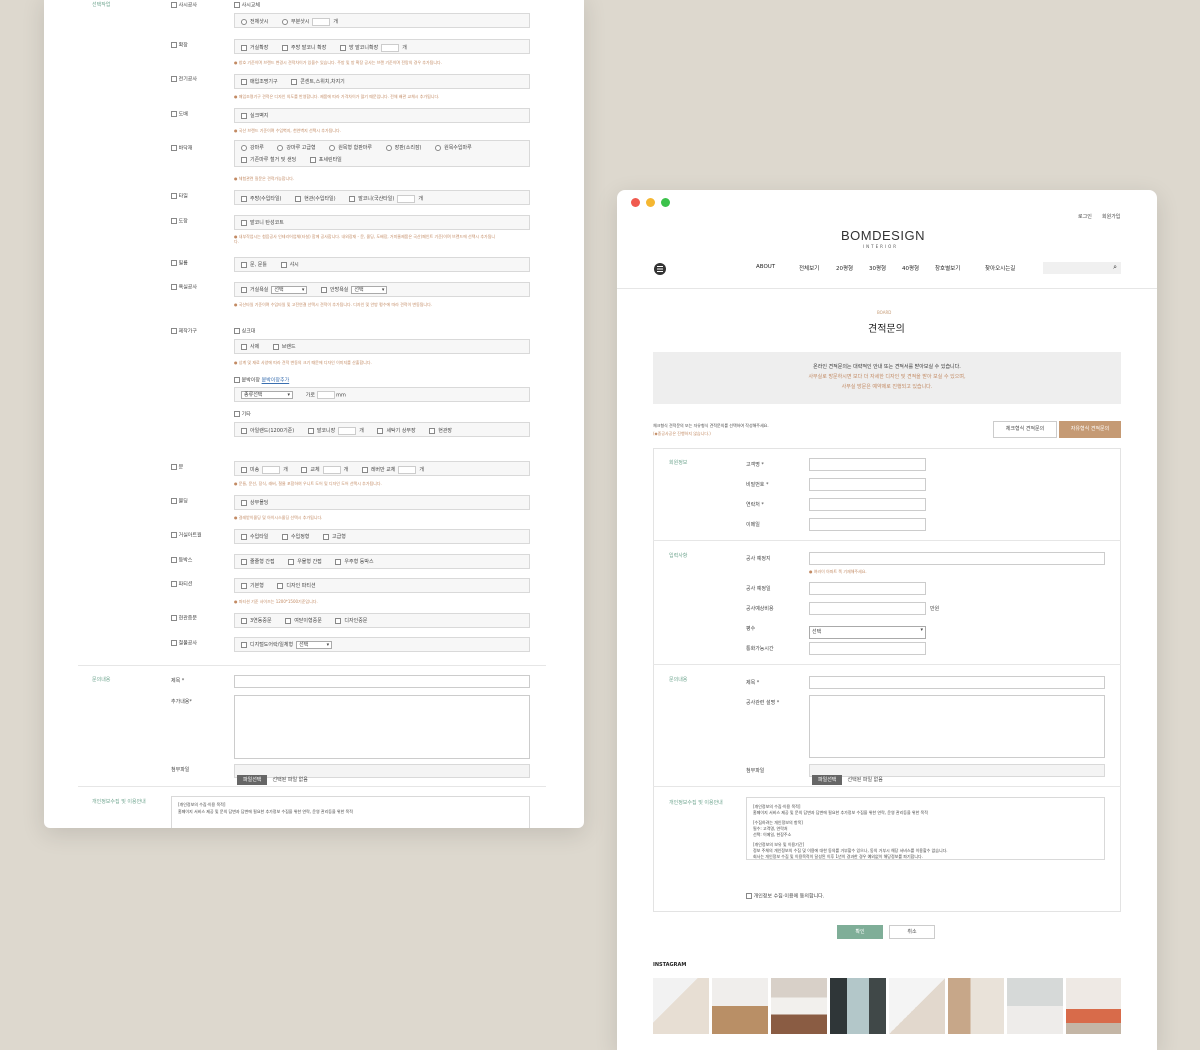 Image resolution: width=1200 pixels, height=1050 pixels. Describe the element at coordinates (910, 268) in the screenshot. I see `nav-40: 40평형` at that location.